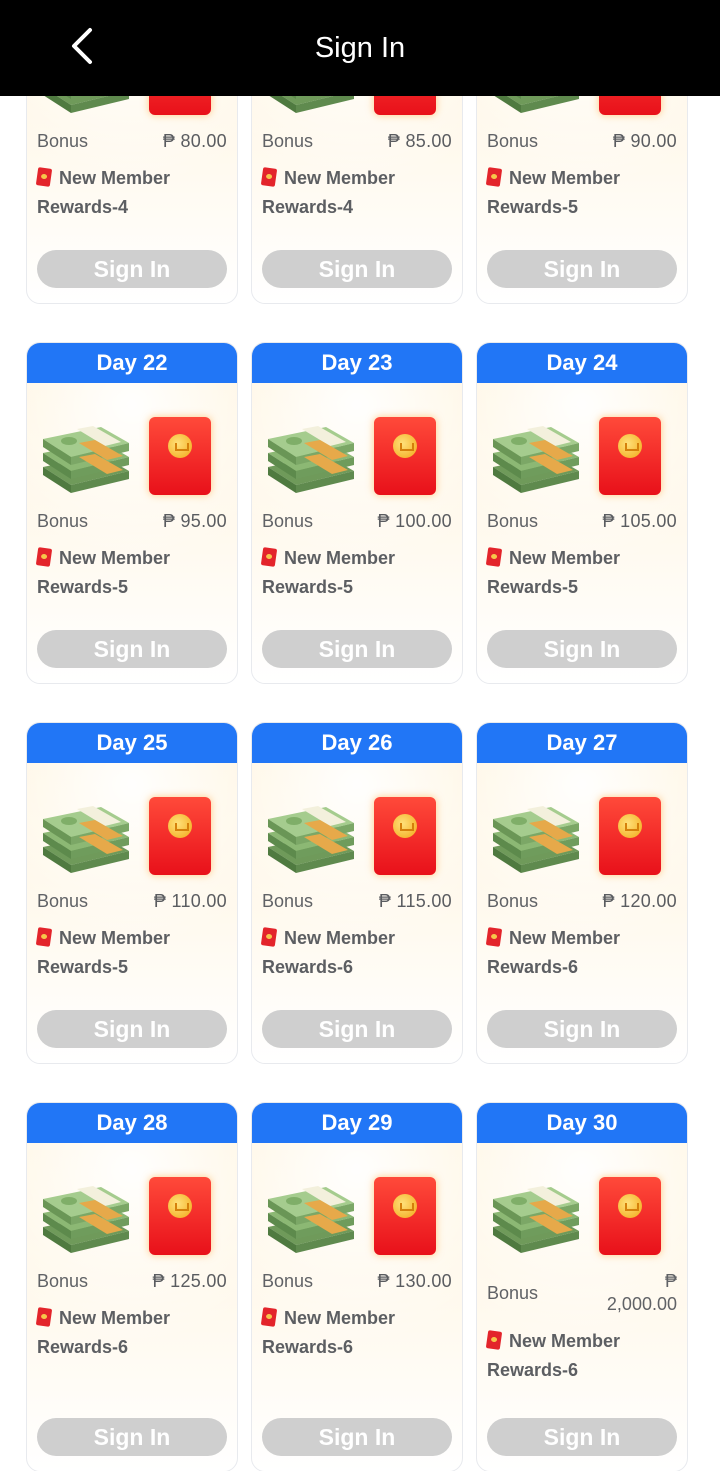 The width and height of the screenshot is (720, 1471). I want to click on bonus-amount: ₱ 80.00, so click(195, 141).